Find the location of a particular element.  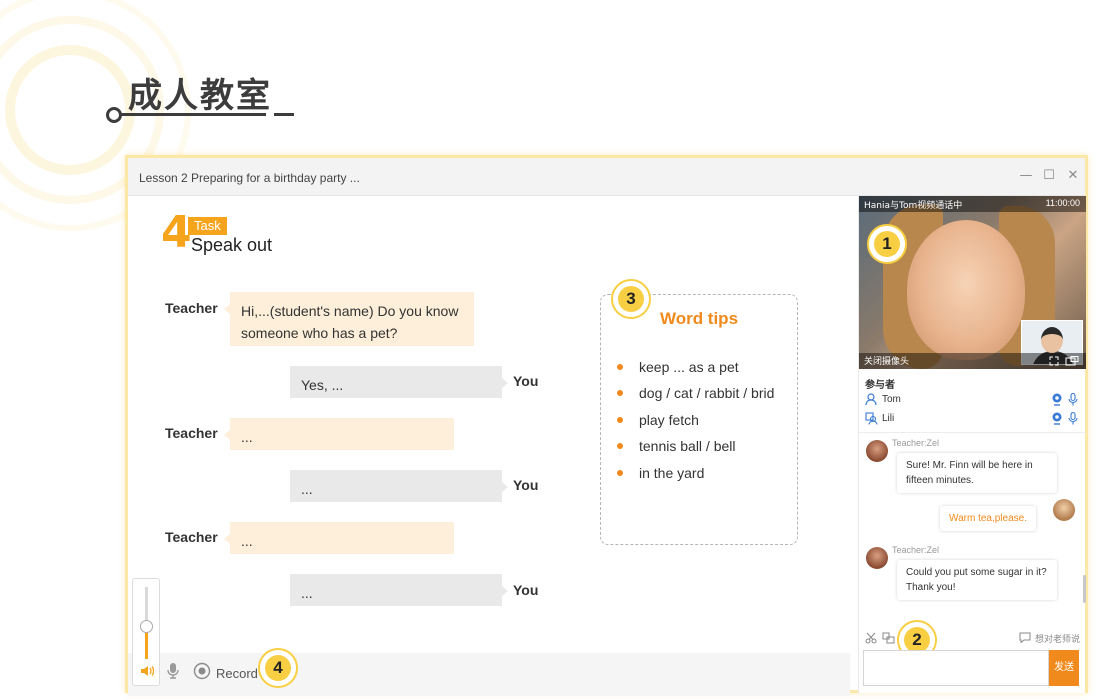

chat-input is located at coordinates (956, 668).